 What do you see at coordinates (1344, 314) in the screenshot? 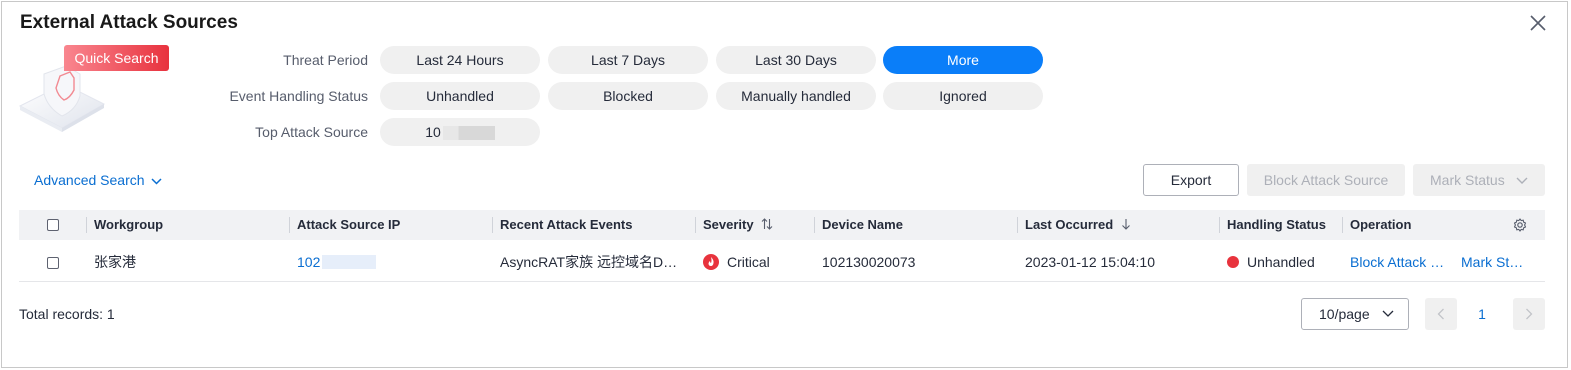
I see `page-size-value: 10/page` at bounding box center [1344, 314].